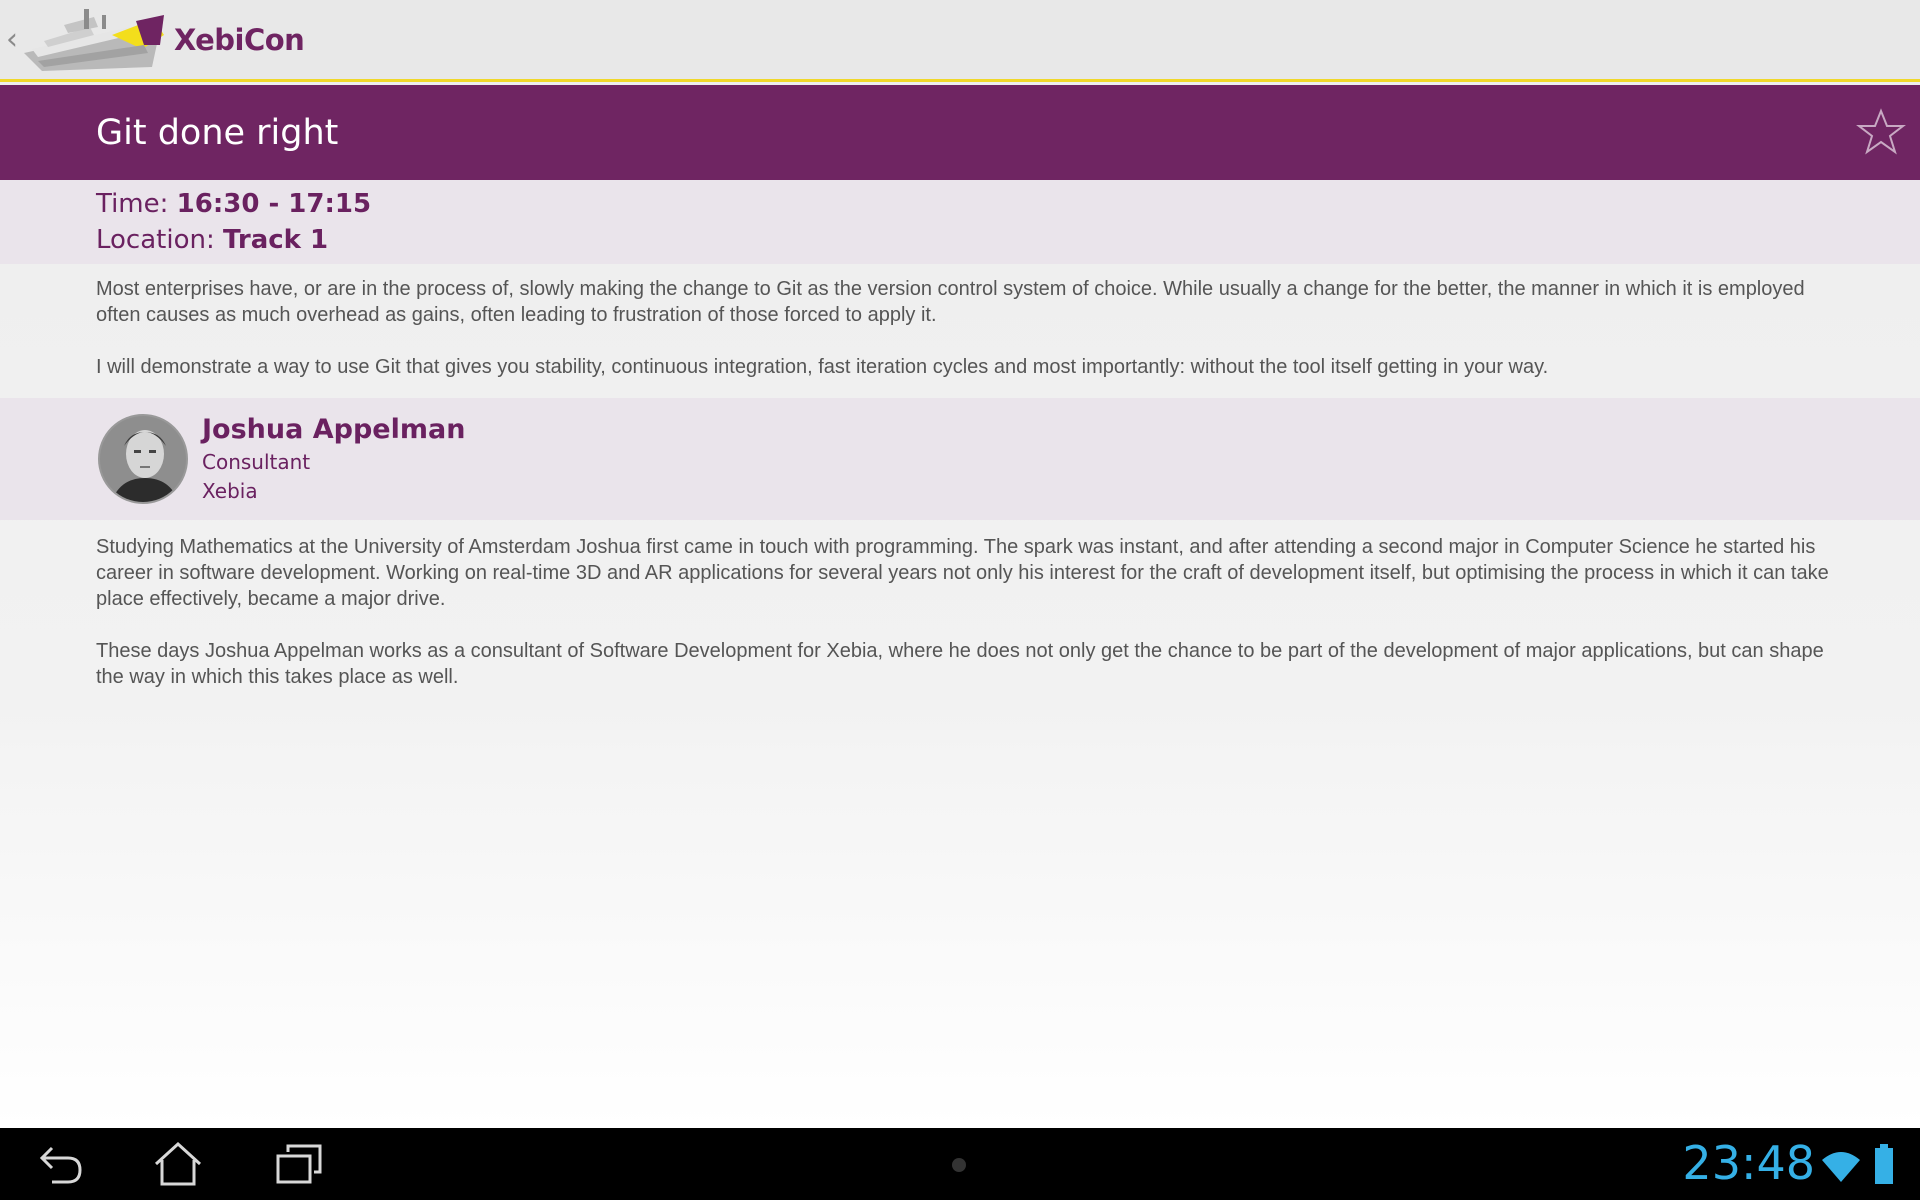 This screenshot has width=1920, height=1200. What do you see at coordinates (274, 204) in the screenshot?
I see `time-value: 16:30 - 17:15` at bounding box center [274, 204].